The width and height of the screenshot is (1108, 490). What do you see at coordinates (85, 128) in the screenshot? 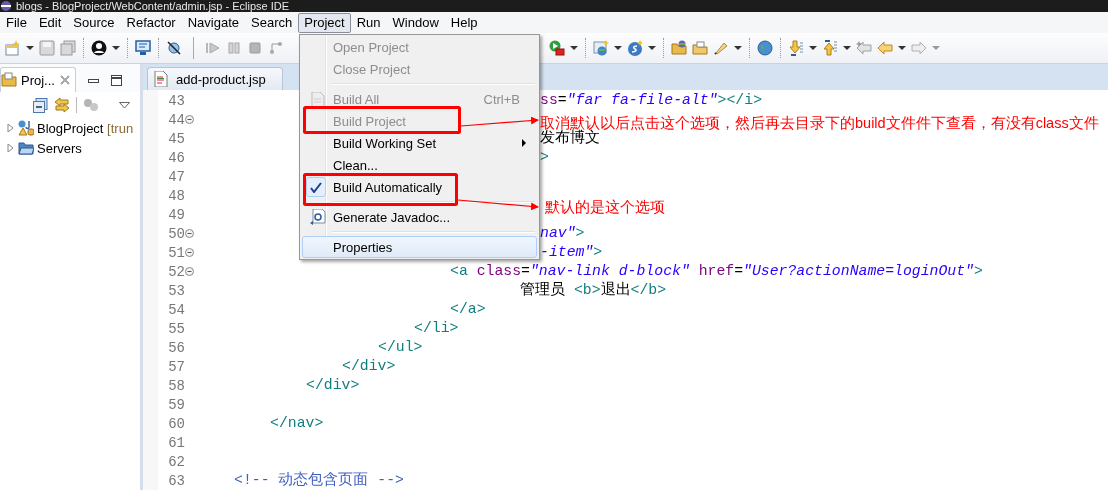
I see `tree-item: BlogProject [trun` at bounding box center [85, 128].